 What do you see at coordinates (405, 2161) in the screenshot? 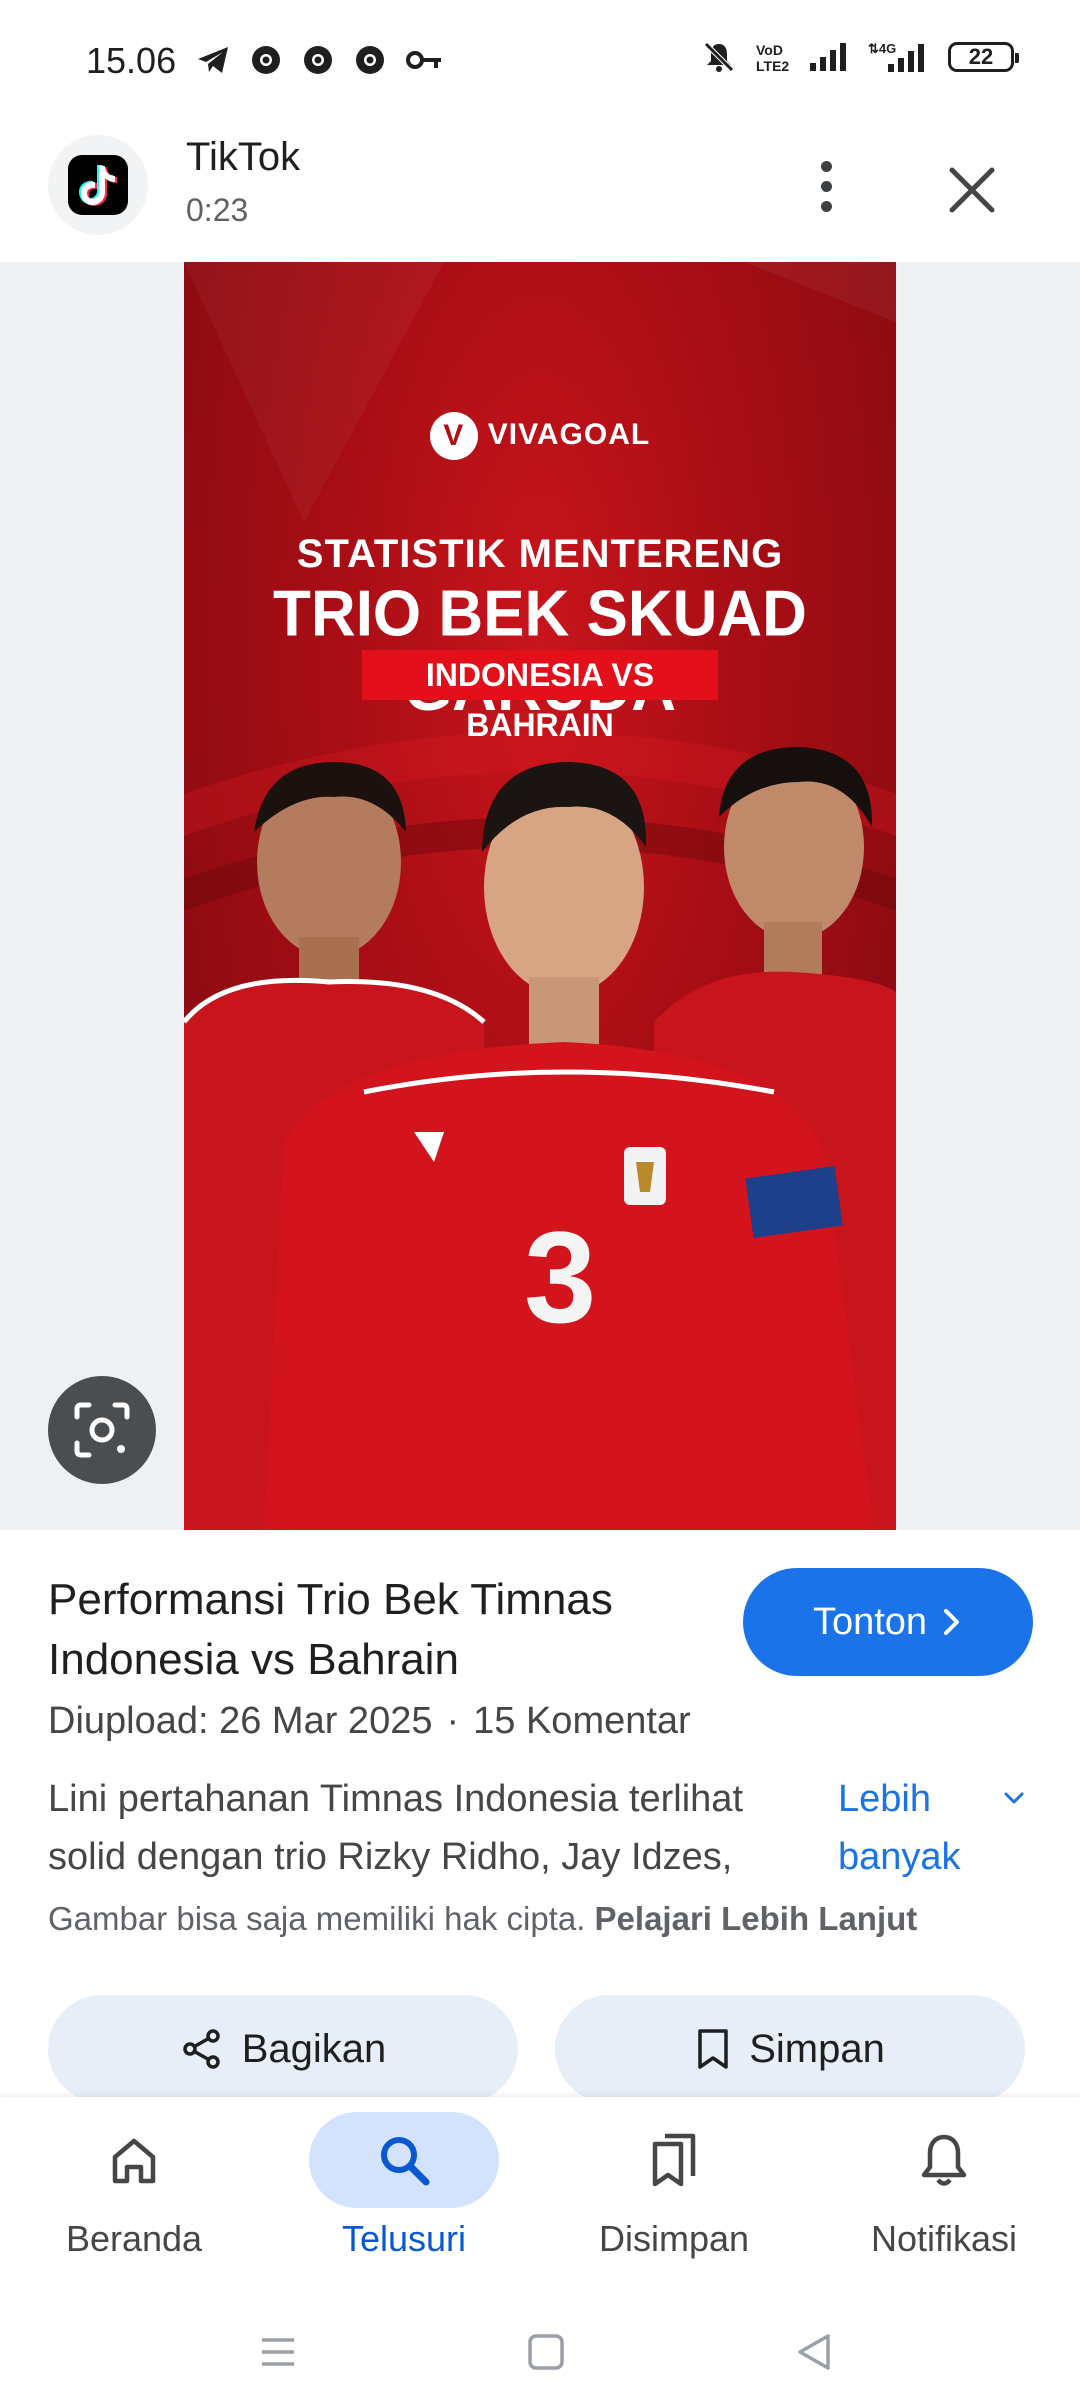
I see `search-icon` at bounding box center [405, 2161].